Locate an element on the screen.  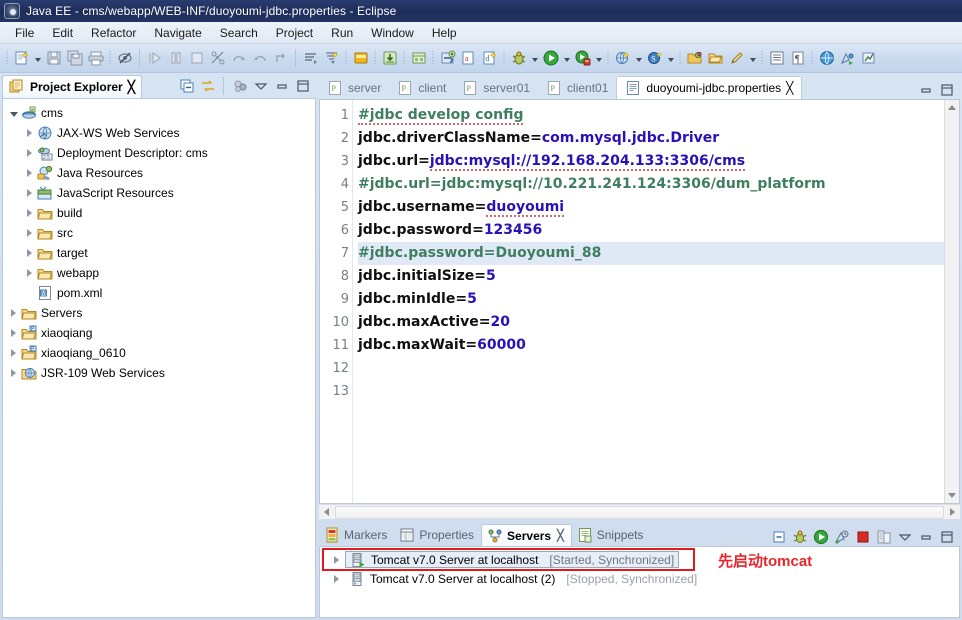
editor-tab-client01: Pclient01 is located at coordinates (577, 87).